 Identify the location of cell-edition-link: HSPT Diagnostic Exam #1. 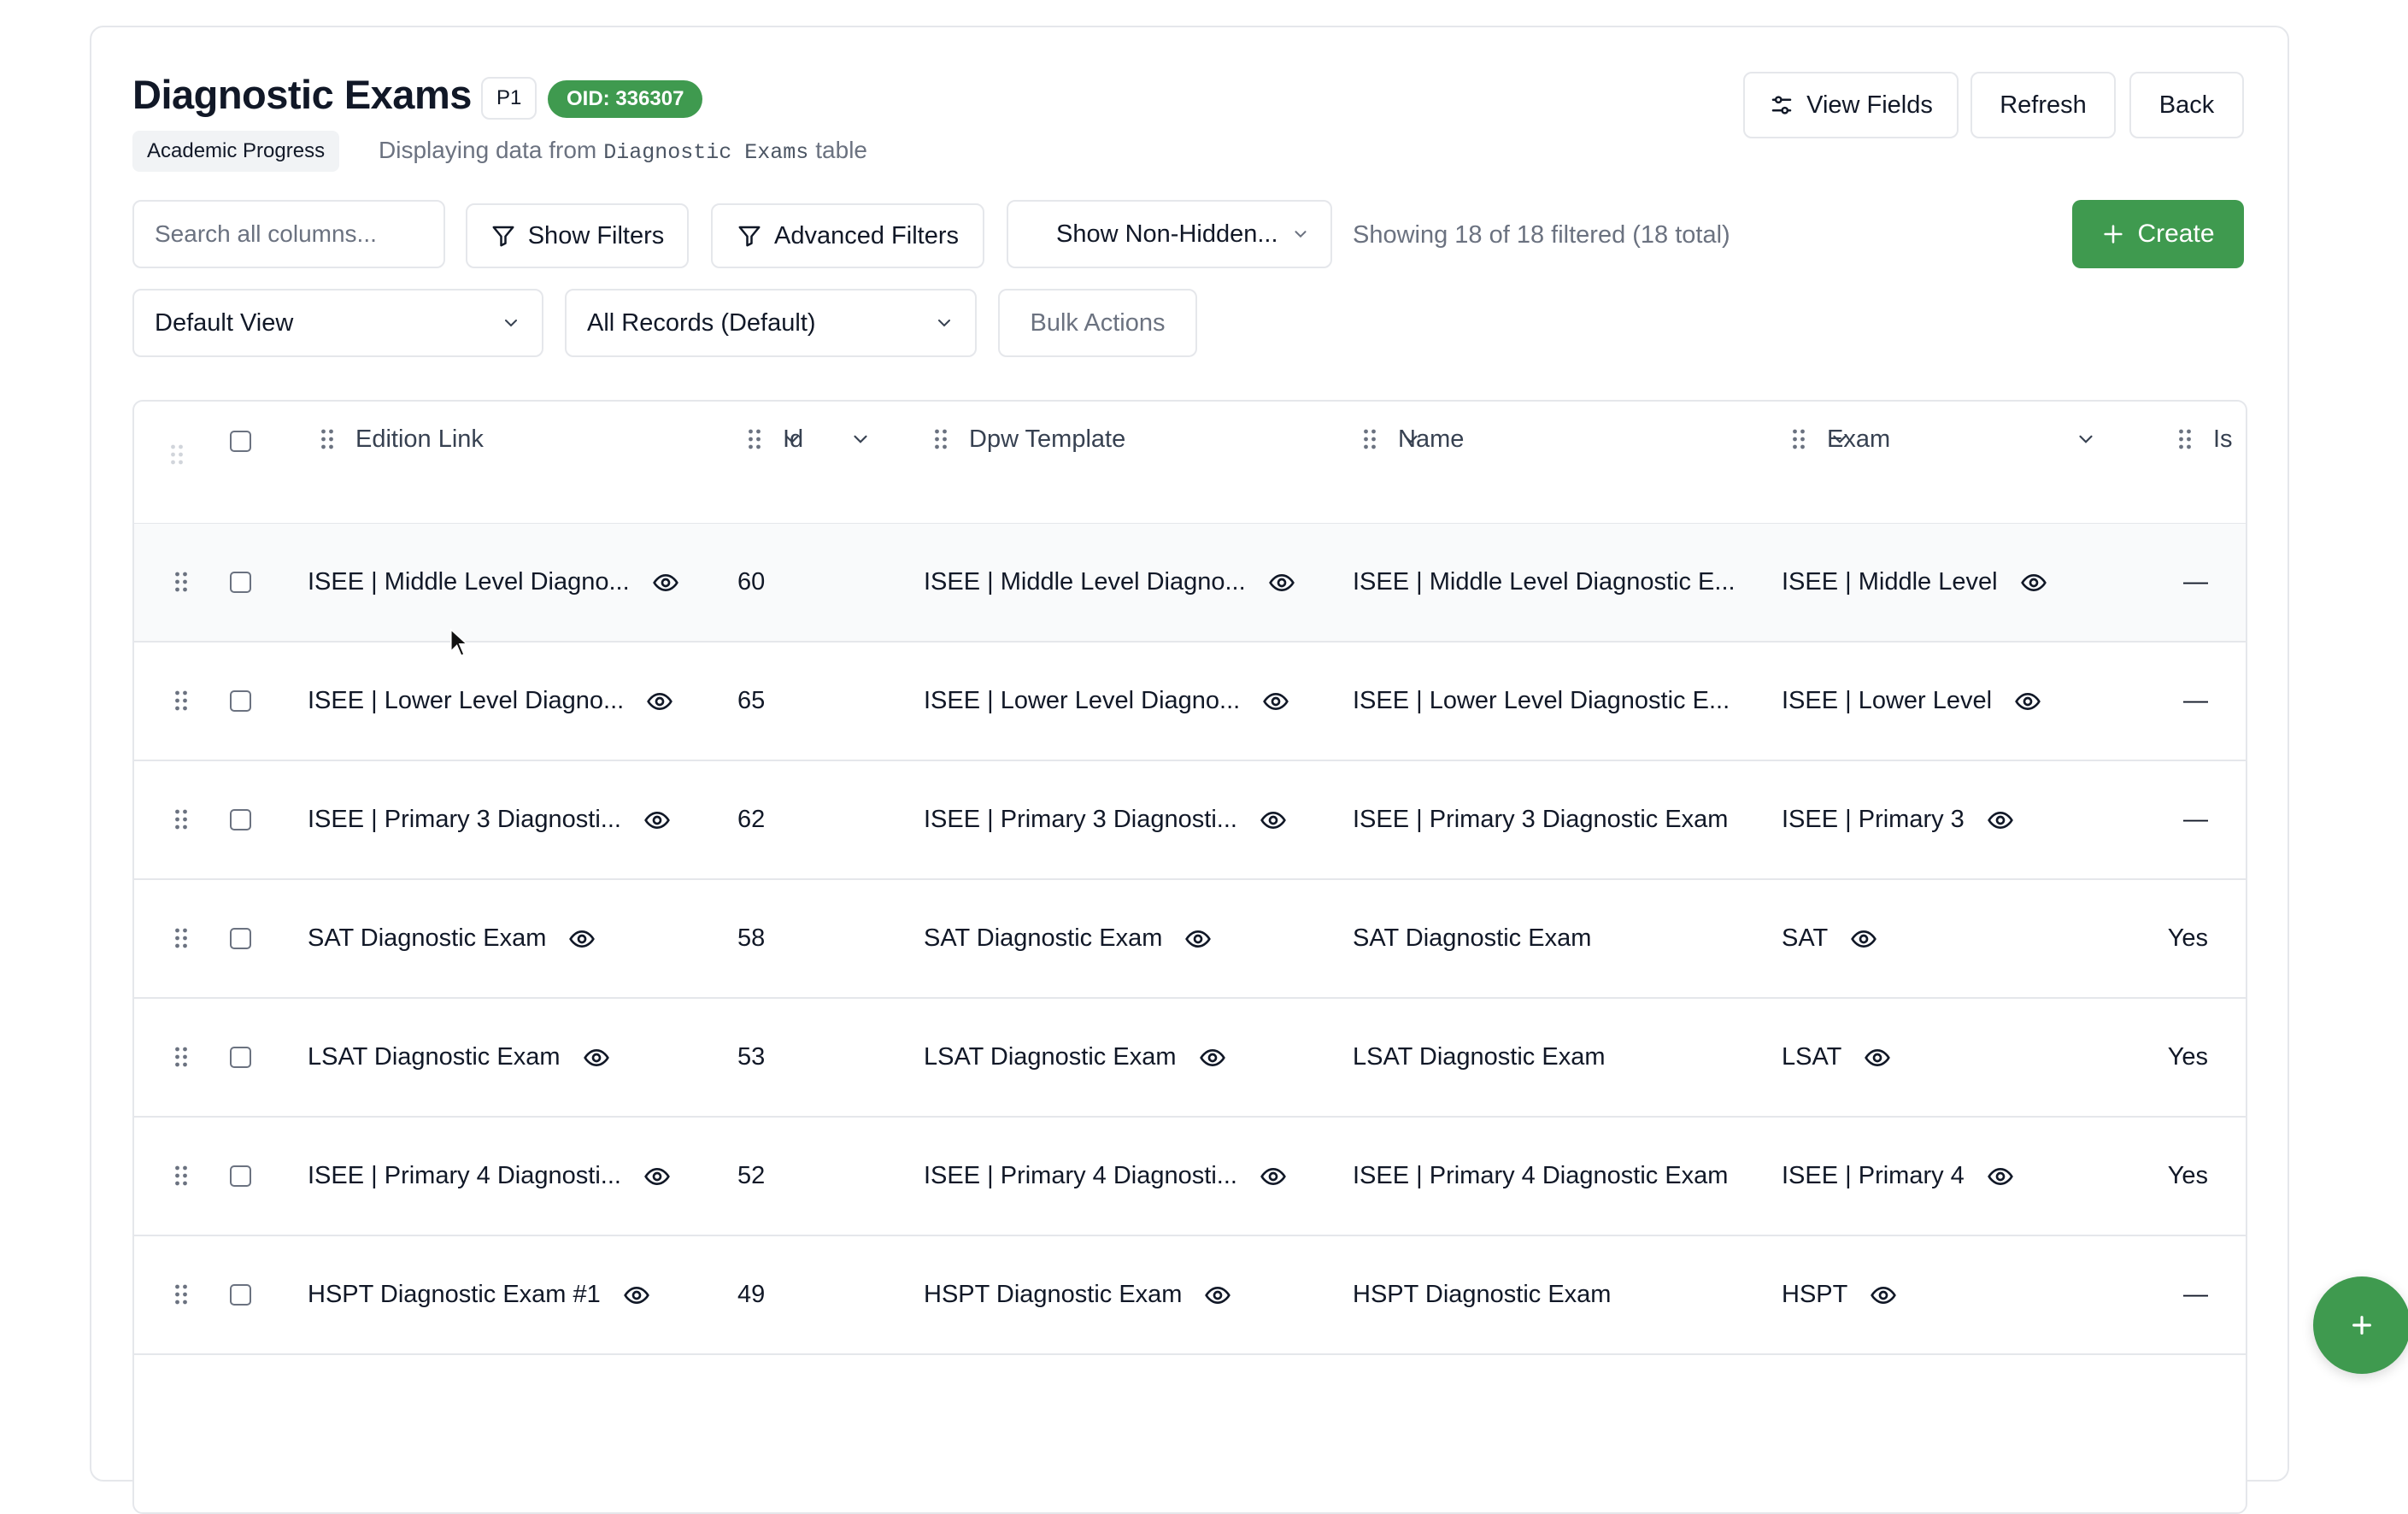
(479, 1294).